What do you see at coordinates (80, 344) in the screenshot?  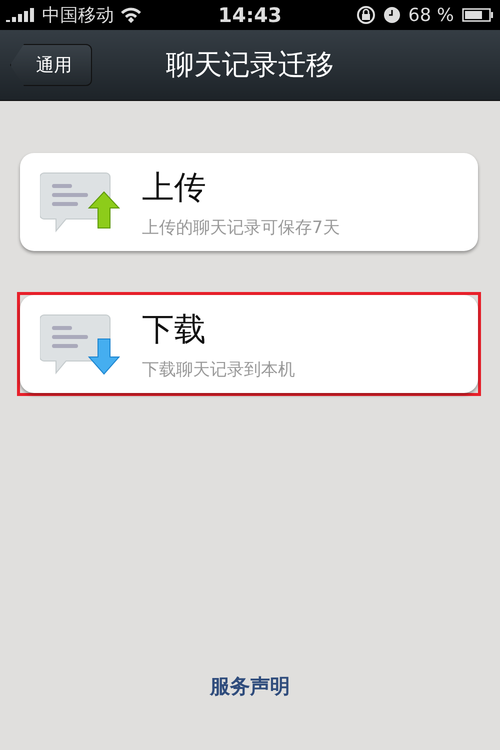 I see `chat-download-icon` at bounding box center [80, 344].